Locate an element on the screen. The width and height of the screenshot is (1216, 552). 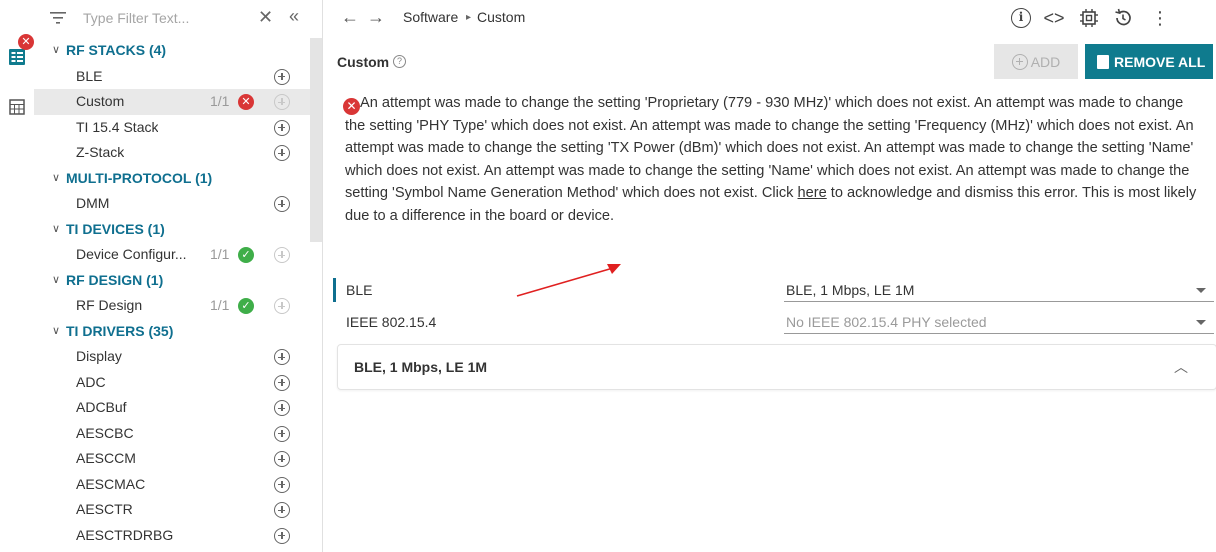
tree-item: AESCTRDRBG is located at coordinates (172, 536).